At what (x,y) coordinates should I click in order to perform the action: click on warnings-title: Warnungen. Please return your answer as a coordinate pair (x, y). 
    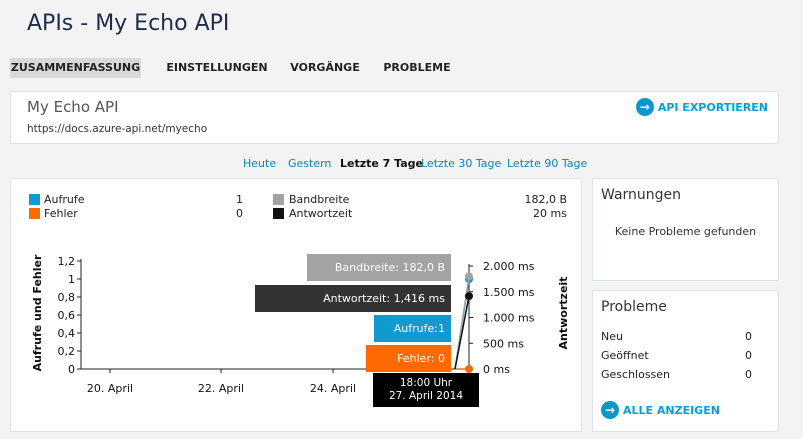
    Looking at the image, I should click on (641, 195).